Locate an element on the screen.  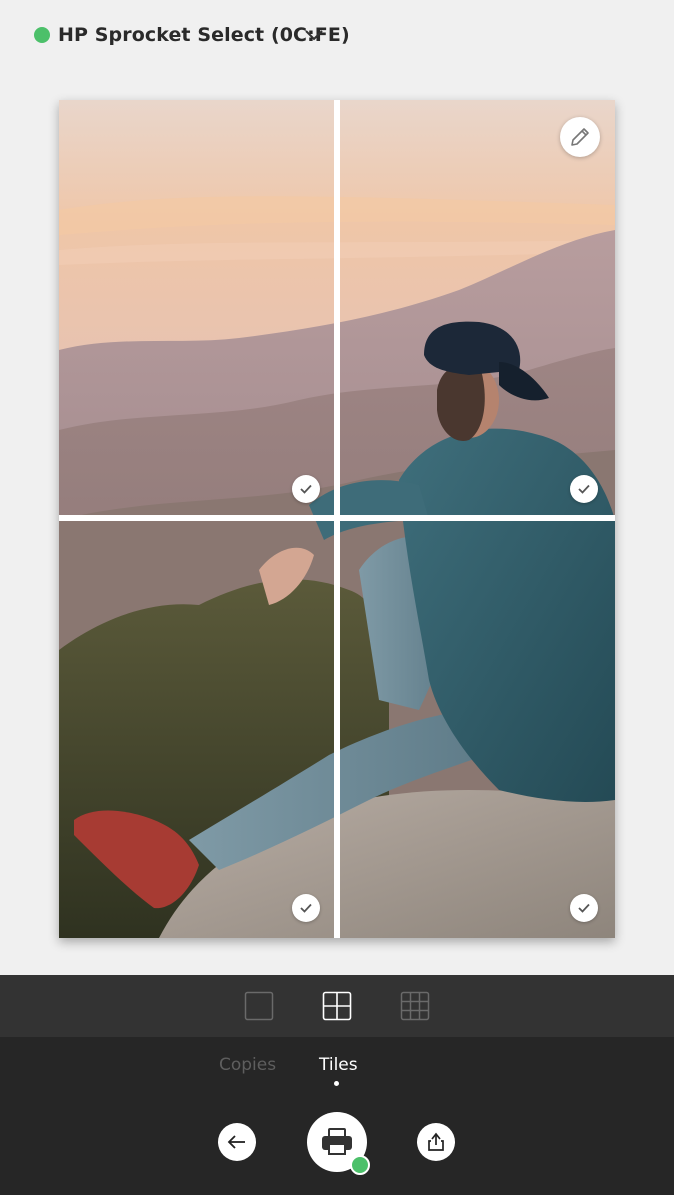
chevron-down-icon is located at coordinates (314, 35).